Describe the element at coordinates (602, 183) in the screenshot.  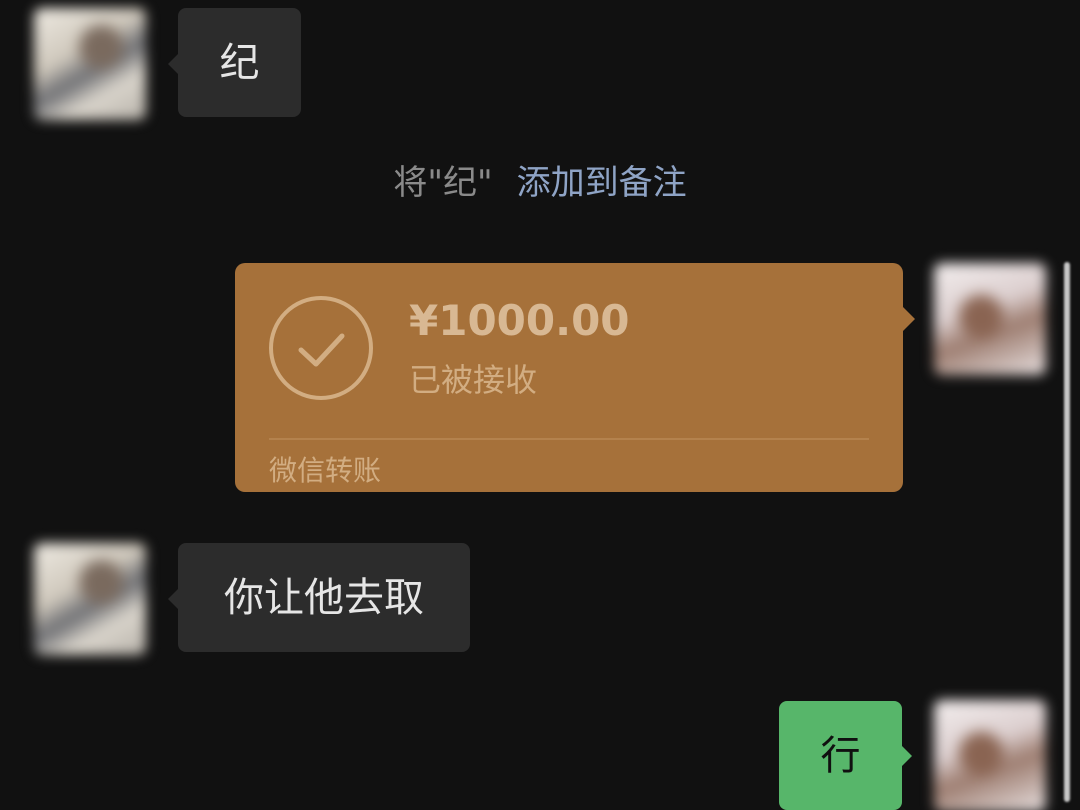
I see `add-remark-link: 添加到备注` at that location.